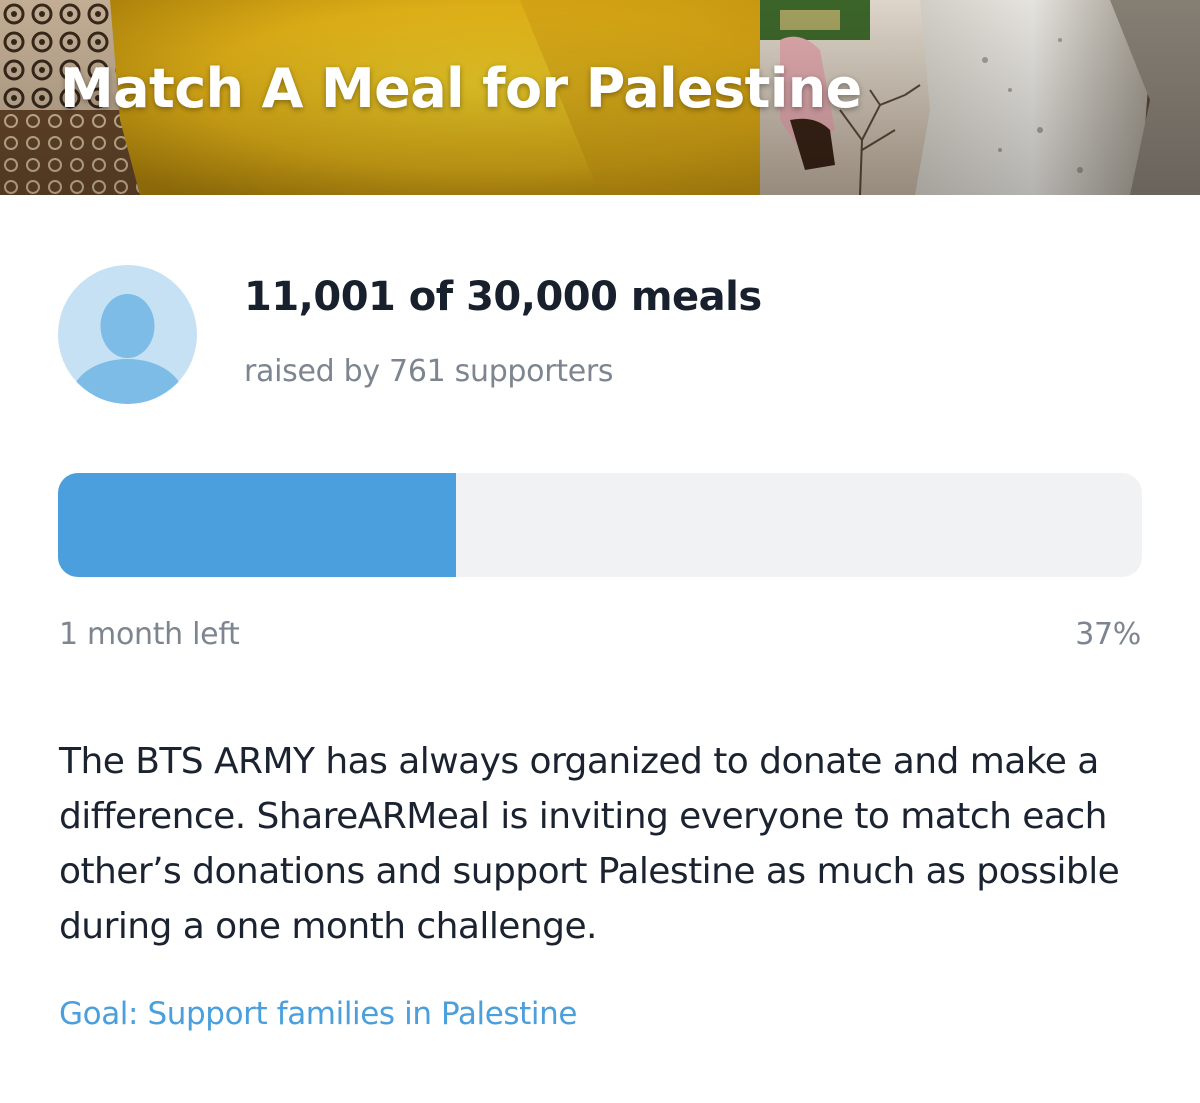 This screenshot has width=1200, height=1103. I want to click on user-placeholder-icon, so click(127, 349).